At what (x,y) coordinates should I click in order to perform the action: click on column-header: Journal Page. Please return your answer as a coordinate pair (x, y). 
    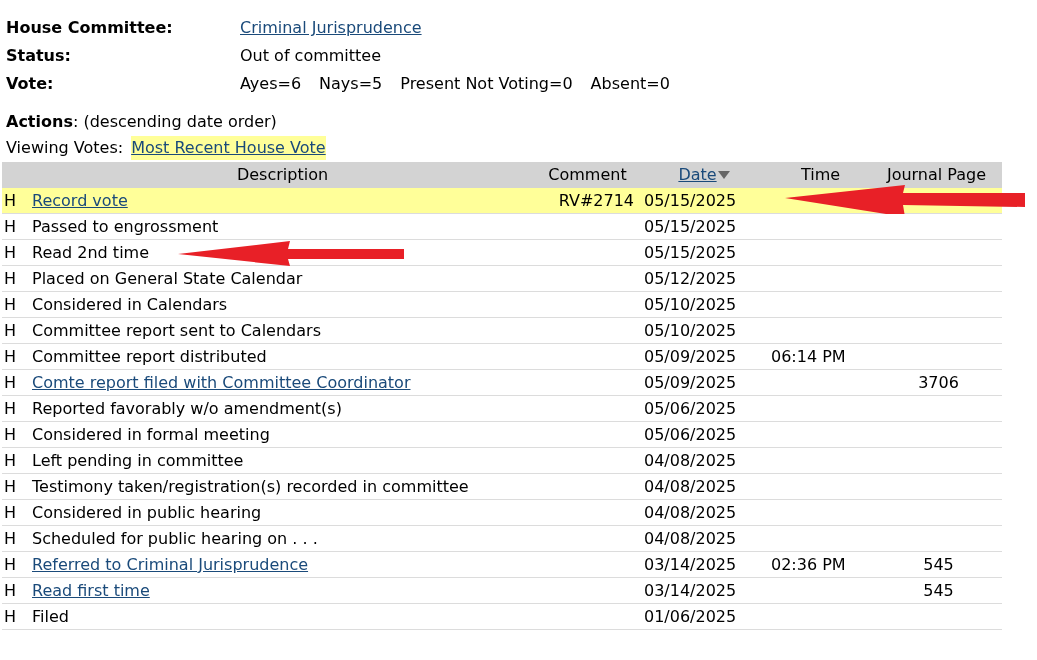
    Looking at the image, I should click on (936, 175).